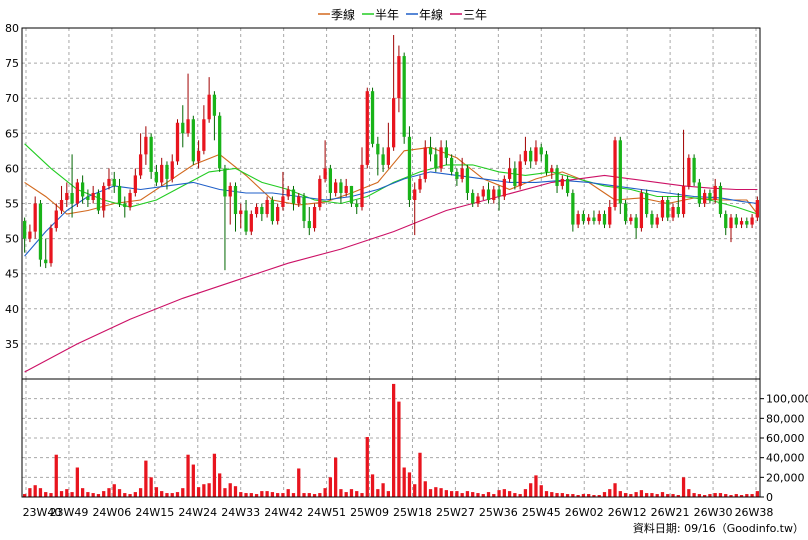  Describe the element at coordinates (769, 497) in the screenshot. I see `volume-tick-label: 0` at that location.